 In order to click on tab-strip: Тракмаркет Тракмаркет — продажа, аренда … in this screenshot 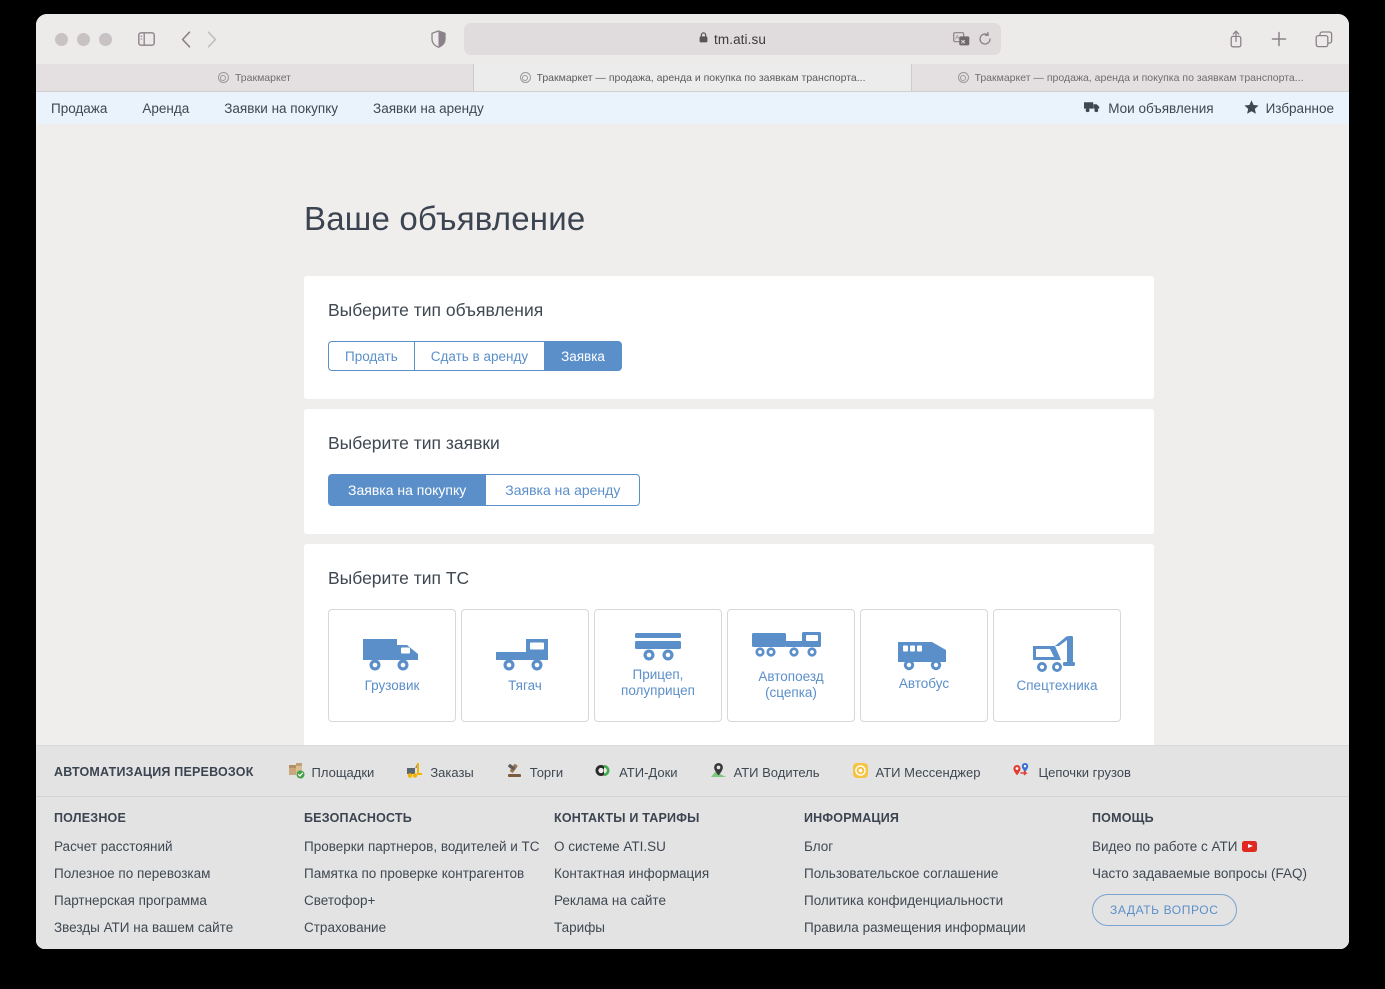, I will do `click(692, 78)`.